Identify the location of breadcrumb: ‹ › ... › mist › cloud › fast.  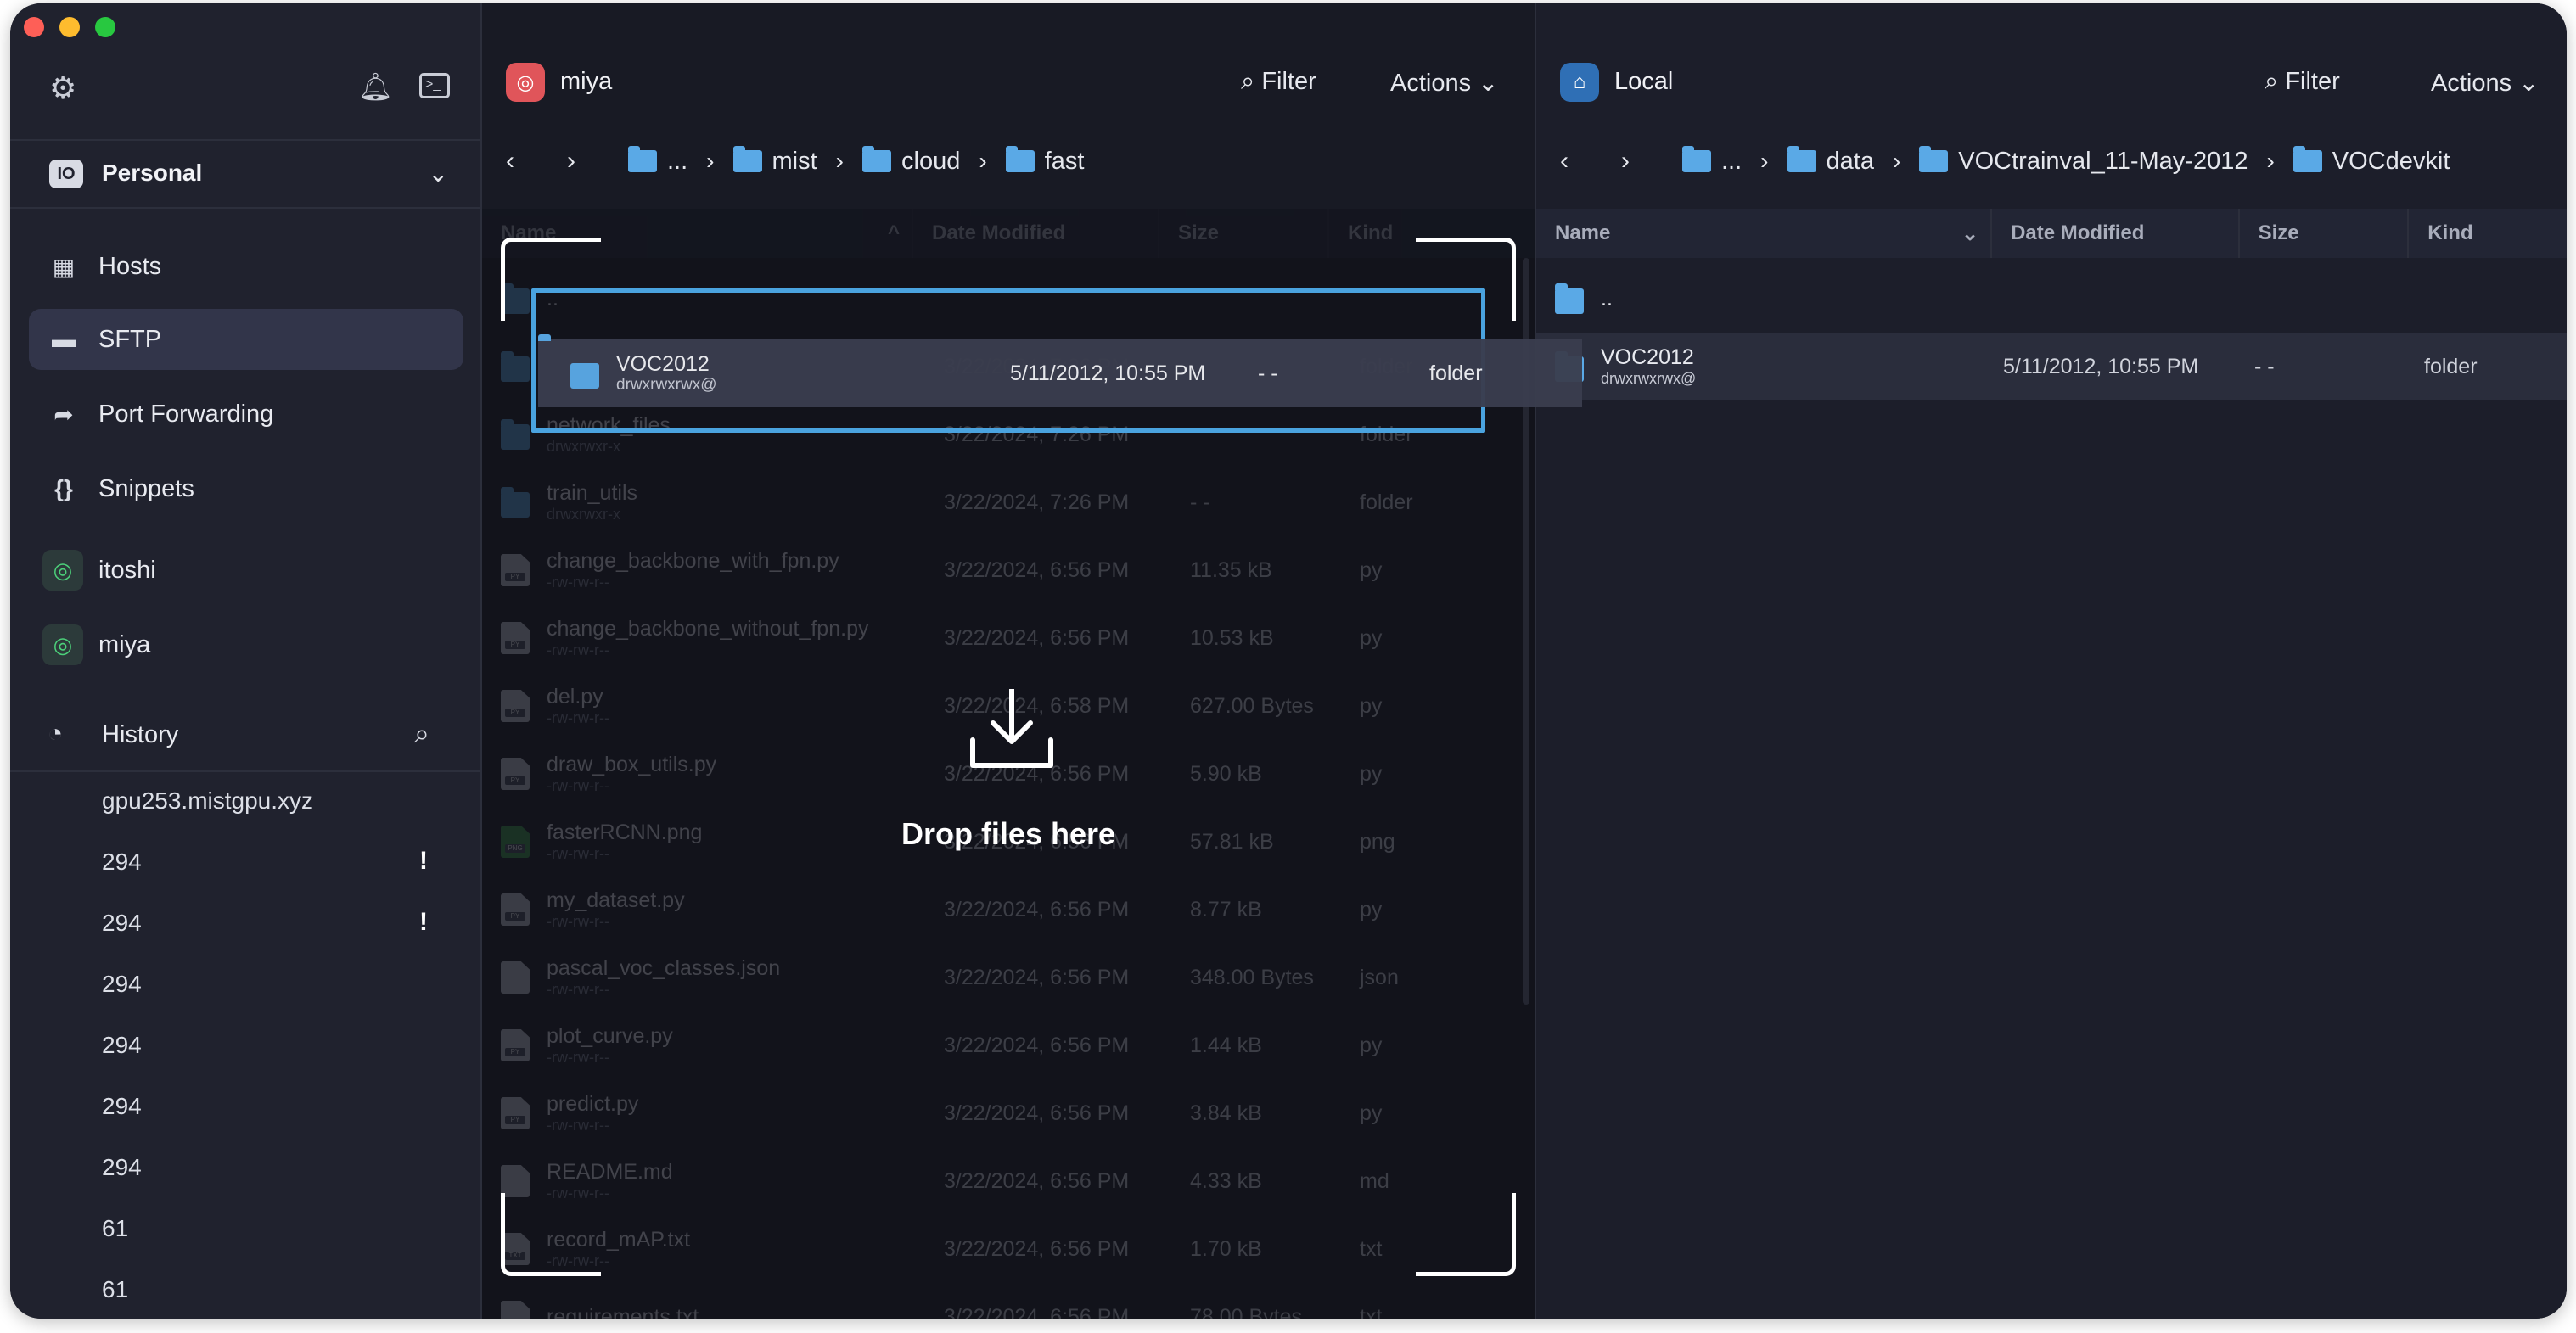
(1008, 161).